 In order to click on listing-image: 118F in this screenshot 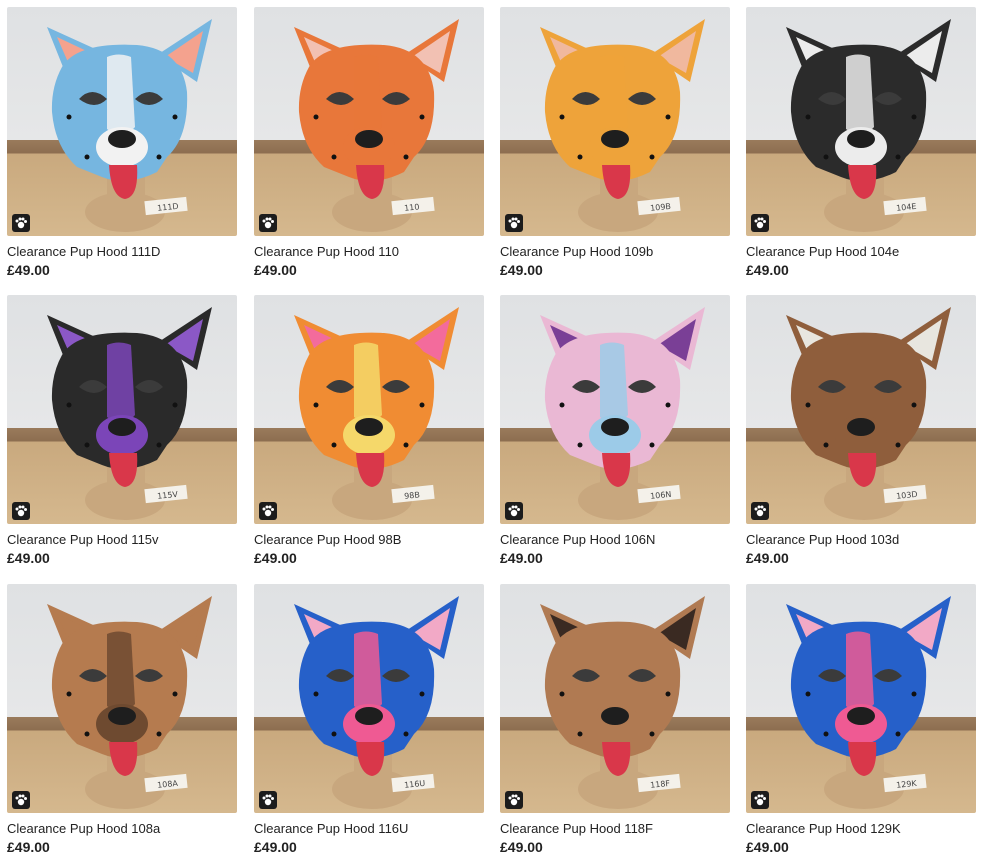, I will do `click(615, 698)`.